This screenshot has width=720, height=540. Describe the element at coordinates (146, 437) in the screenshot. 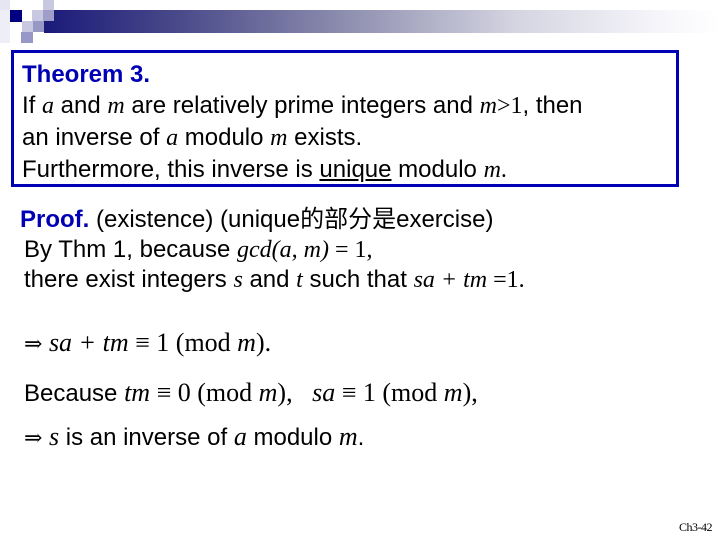

I see `text: is an inverse of` at that location.